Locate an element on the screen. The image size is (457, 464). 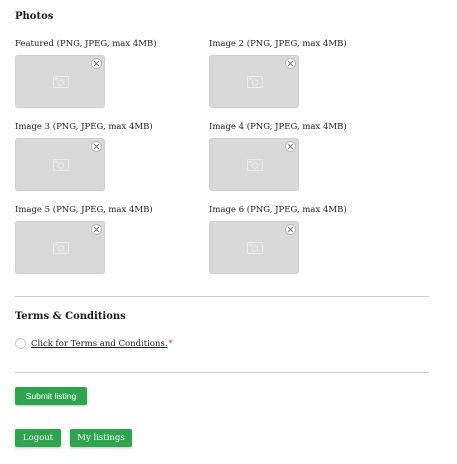
photo-label: Featured (PNG, JPEG, max 4MB) is located at coordinates (86, 44).